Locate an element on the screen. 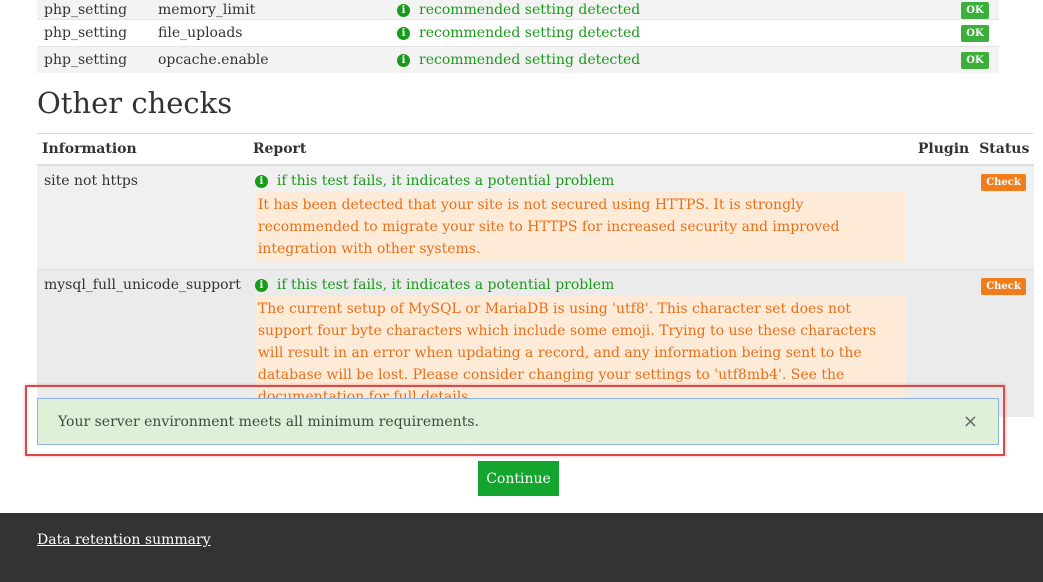 The width and height of the screenshot is (1043, 582). column-header-status: Status is located at coordinates (1004, 149).